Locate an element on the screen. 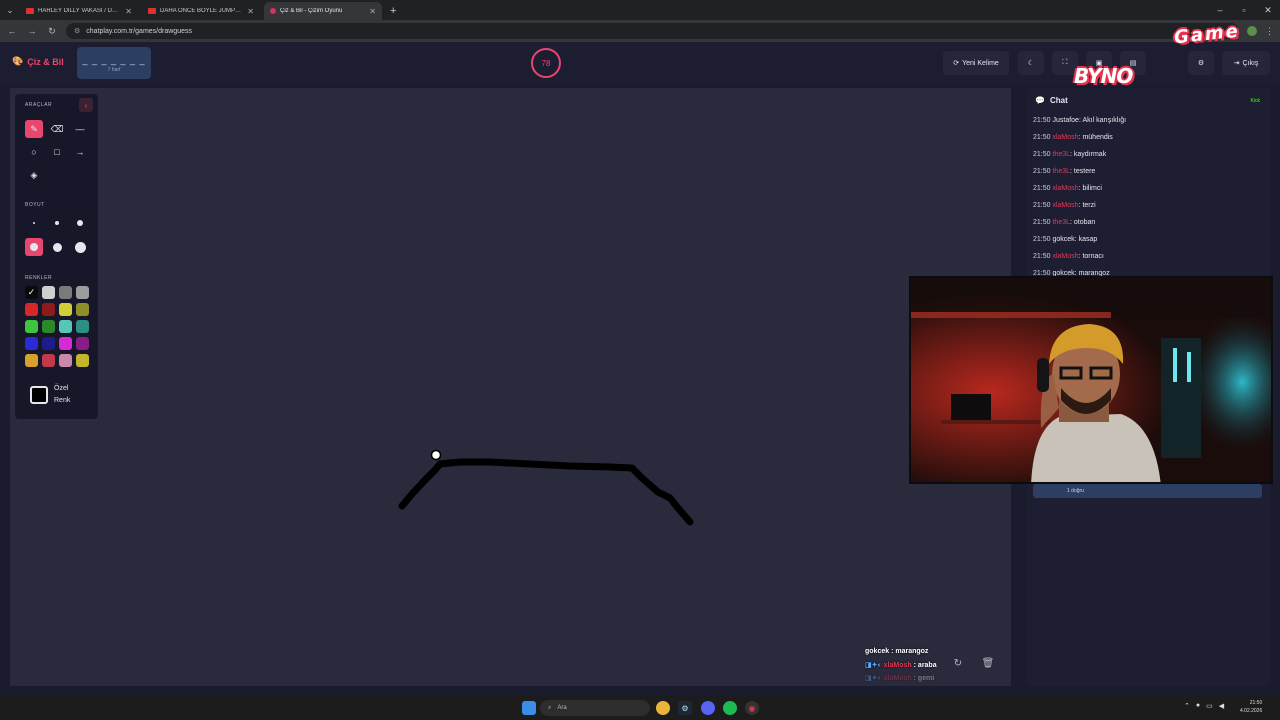 This screenshot has width=1280, height=720. pen-icon: ✎ is located at coordinates (34, 128).